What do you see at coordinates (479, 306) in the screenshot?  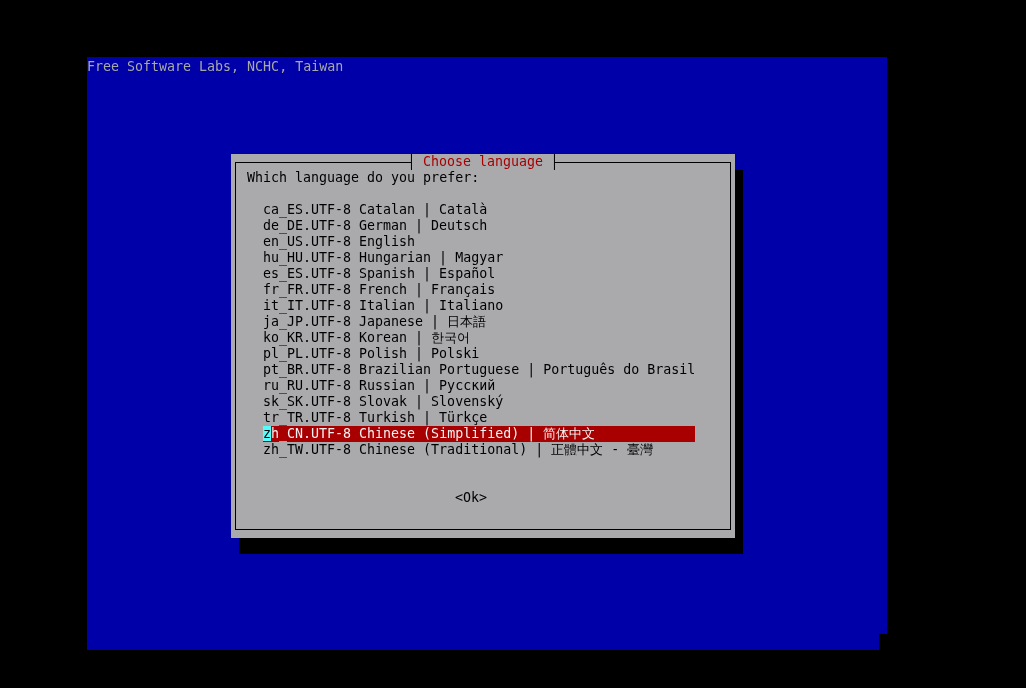 I see `list-item: it_IT.UTF-8 Italian | Italiano` at bounding box center [479, 306].